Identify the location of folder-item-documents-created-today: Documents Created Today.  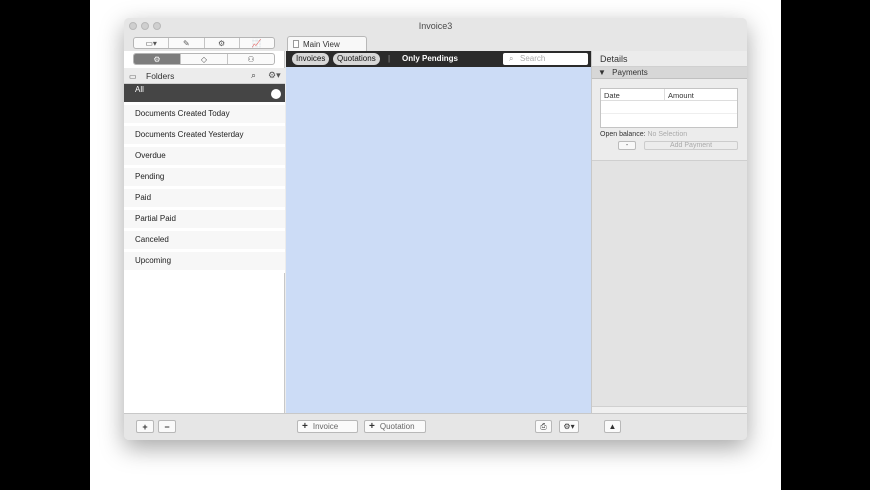
(204, 115).